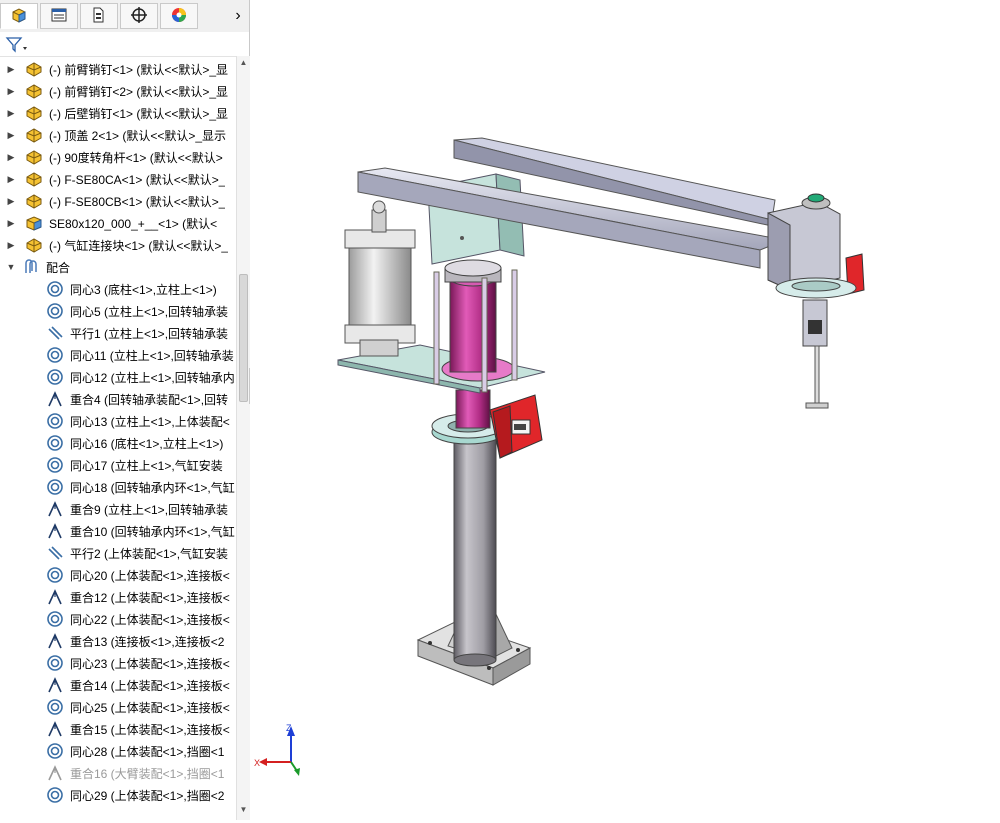 The height and width of the screenshot is (823, 1000). Describe the element at coordinates (238, 16) in the screenshot. I see `tabs-scroll-right-icon: ›` at that location.